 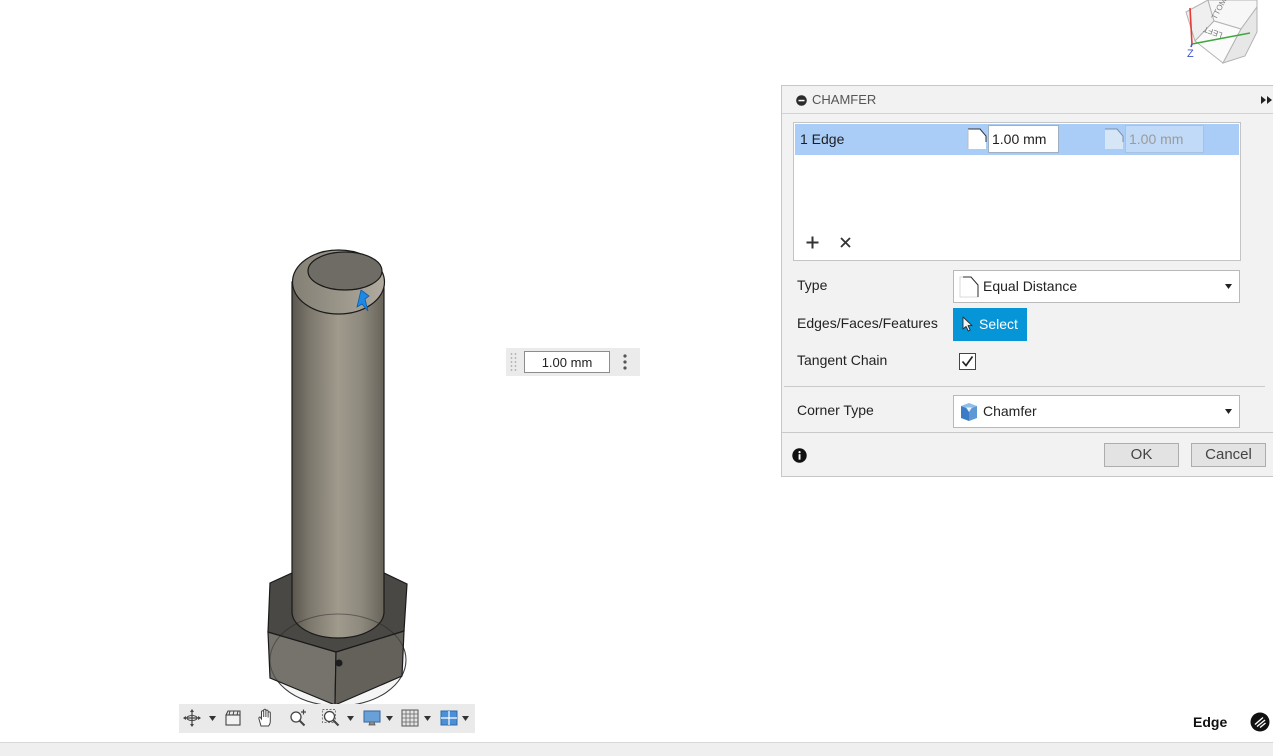 I want to click on dialog-header: CHAMFER, so click(x=1027, y=100).